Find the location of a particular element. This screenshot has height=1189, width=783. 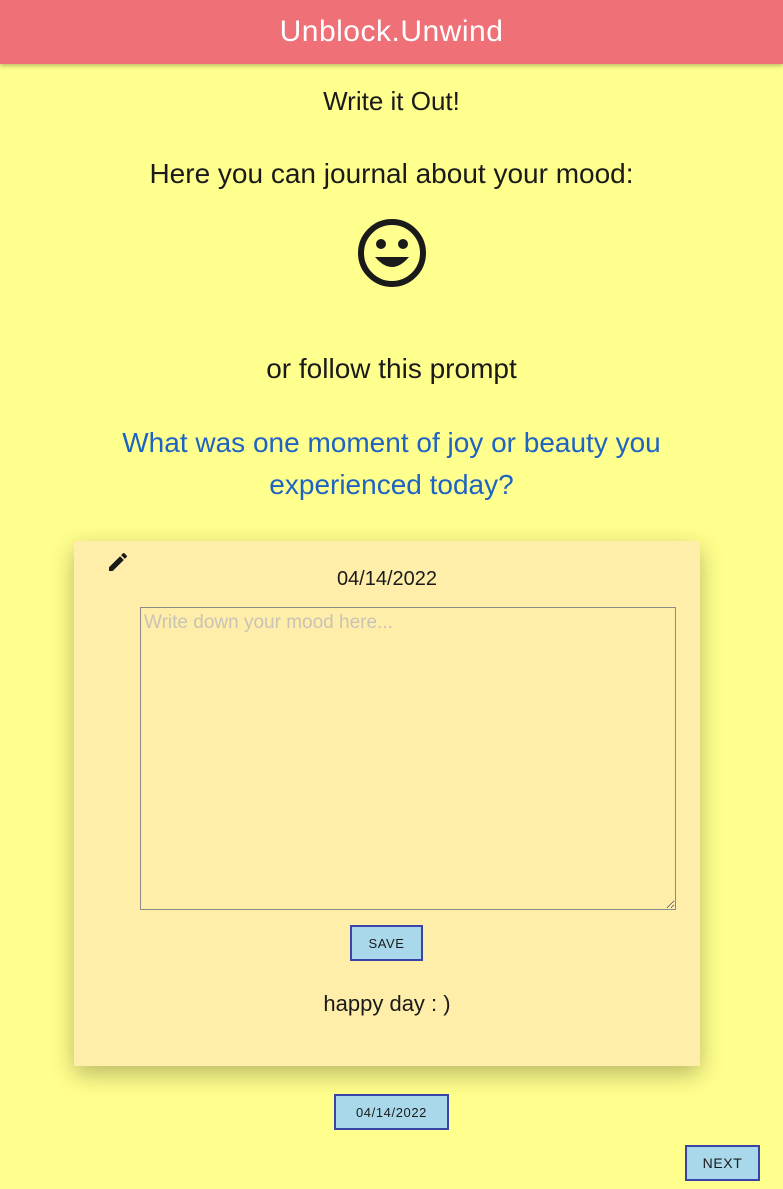

saved-entry-text: happy day : ) is located at coordinates (387, 1003).